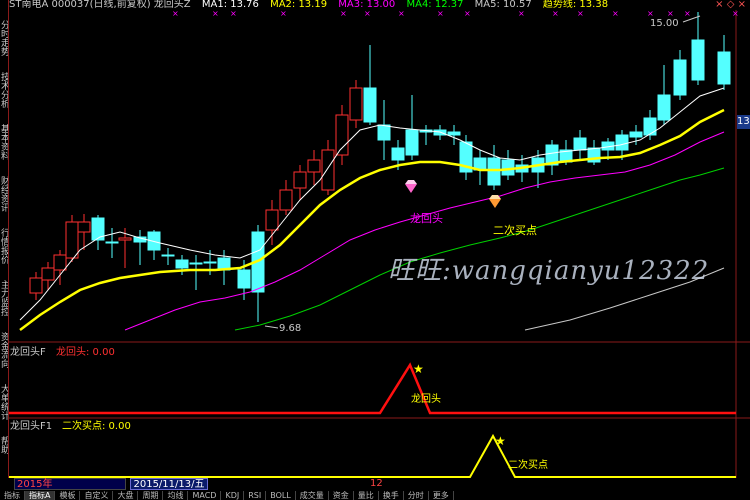 The height and width of the screenshot is (500, 750). What do you see at coordinates (426, 218) in the screenshot?
I see `dragon-return-label: 龙回头` at bounding box center [426, 218].